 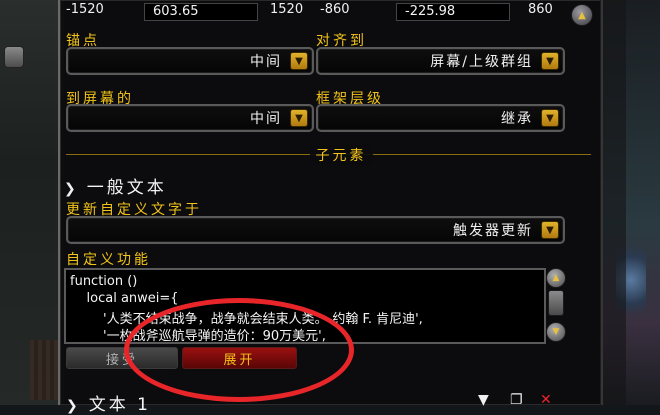 What do you see at coordinates (335, 9) in the screenshot?
I see `y-min-value: -860` at bounding box center [335, 9].